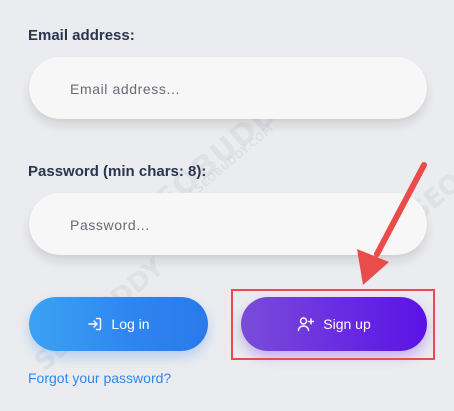  I want to click on login-button-label: Log in, so click(130, 324).